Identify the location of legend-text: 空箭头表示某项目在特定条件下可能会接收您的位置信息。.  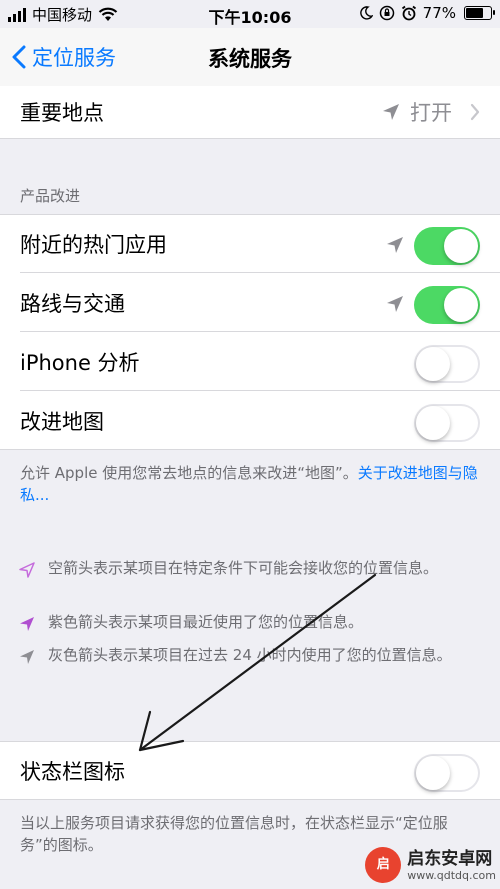
(243, 568).